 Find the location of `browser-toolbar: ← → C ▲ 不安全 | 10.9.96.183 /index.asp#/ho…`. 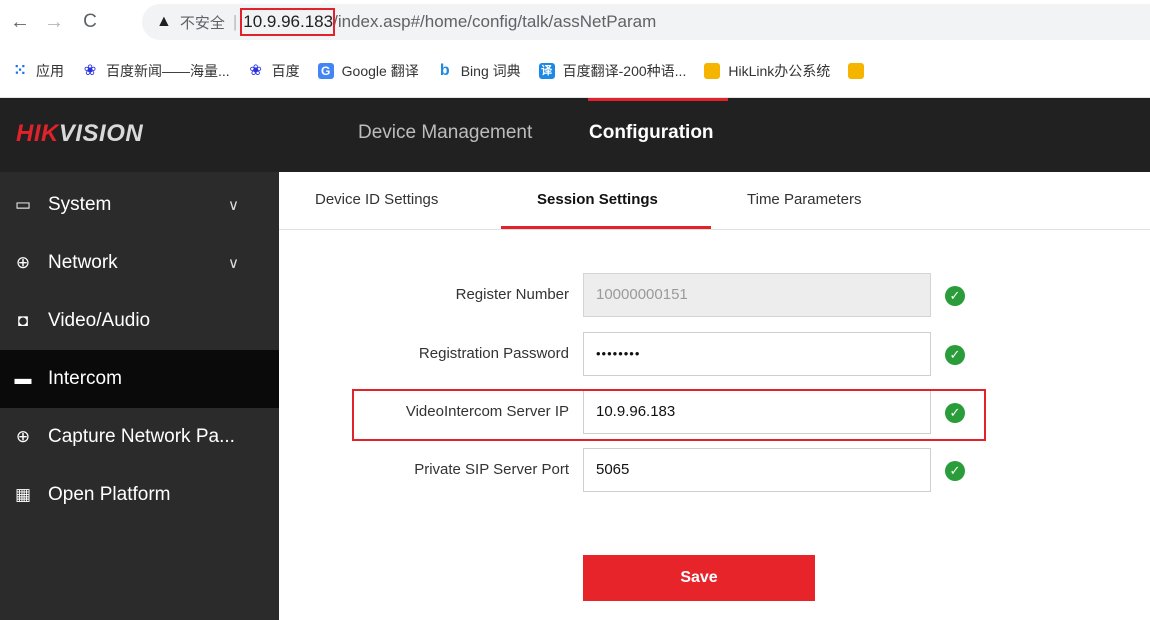

browser-toolbar: ← → C ▲ 不安全 | 10.9.96.183 /index.asp#/ho… is located at coordinates (575, 22).